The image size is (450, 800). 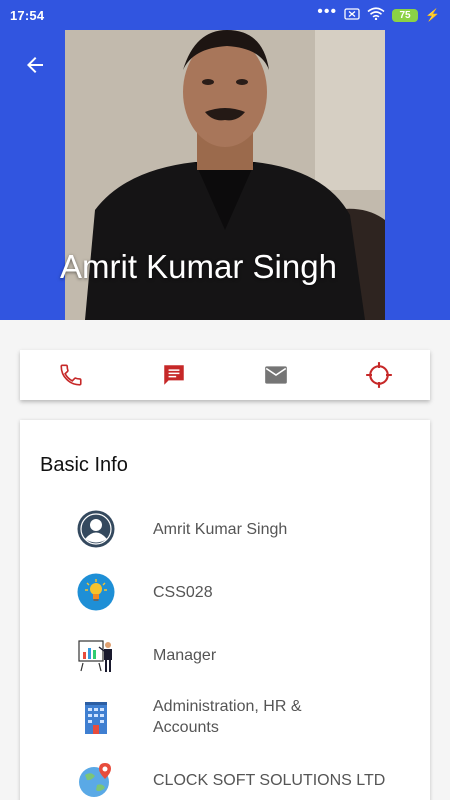 I want to click on info-row-department: Administration, HR & Accounts, so click(x=225, y=717).